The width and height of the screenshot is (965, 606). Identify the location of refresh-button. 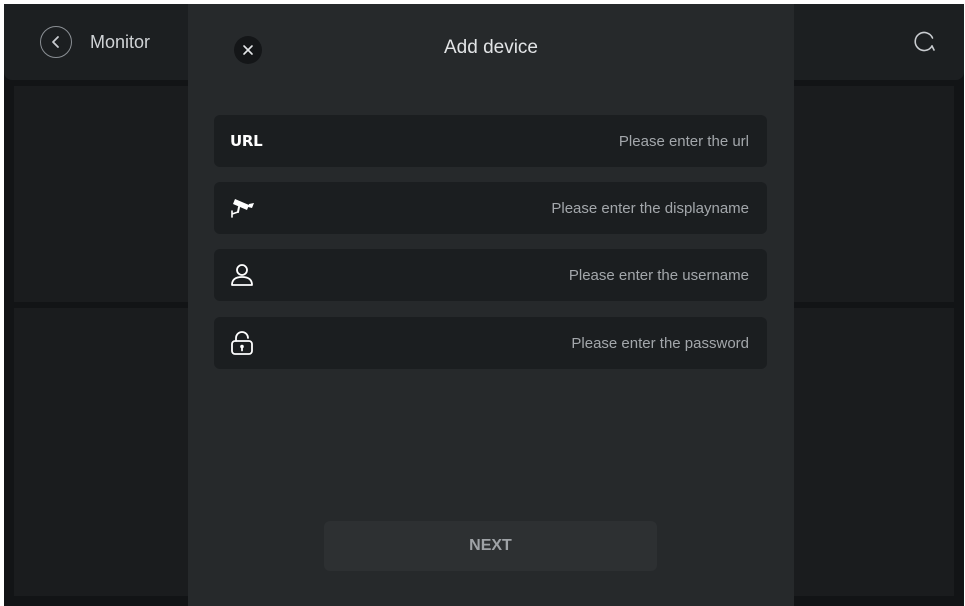
(924, 42).